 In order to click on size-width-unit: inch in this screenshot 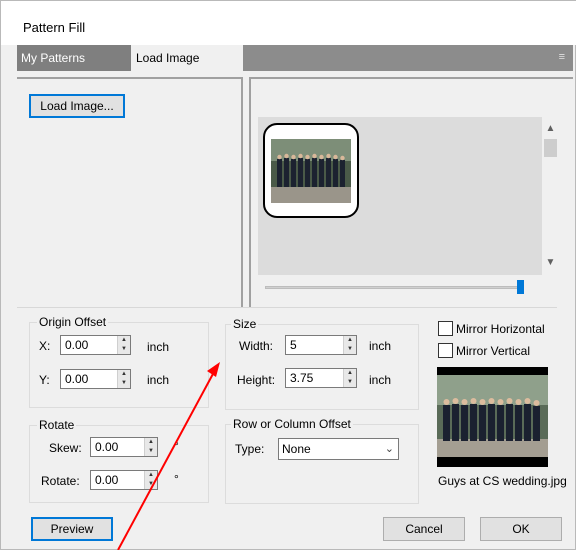, I will do `click(380, 346)`.